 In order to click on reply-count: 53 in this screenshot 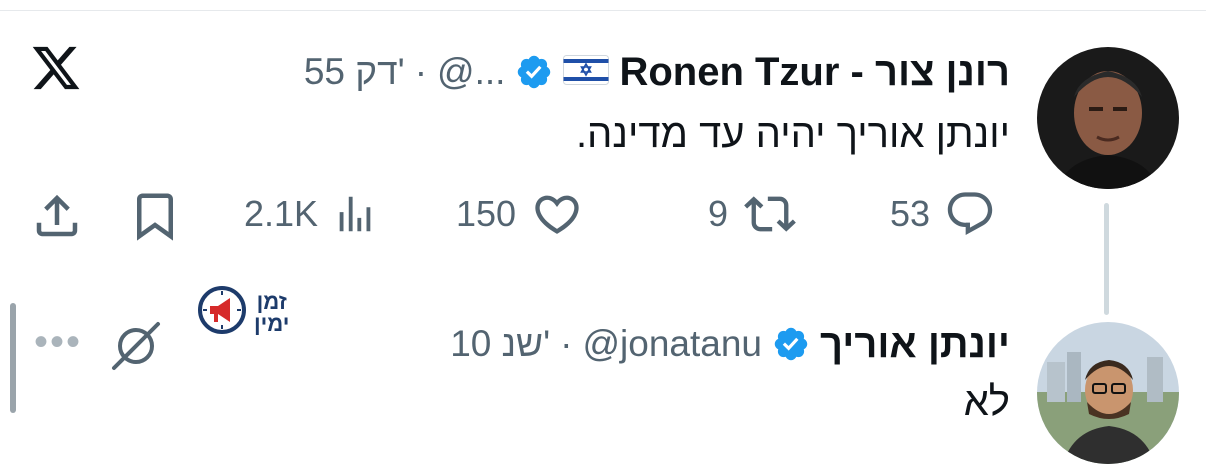, I will do `click(910, 213)`.